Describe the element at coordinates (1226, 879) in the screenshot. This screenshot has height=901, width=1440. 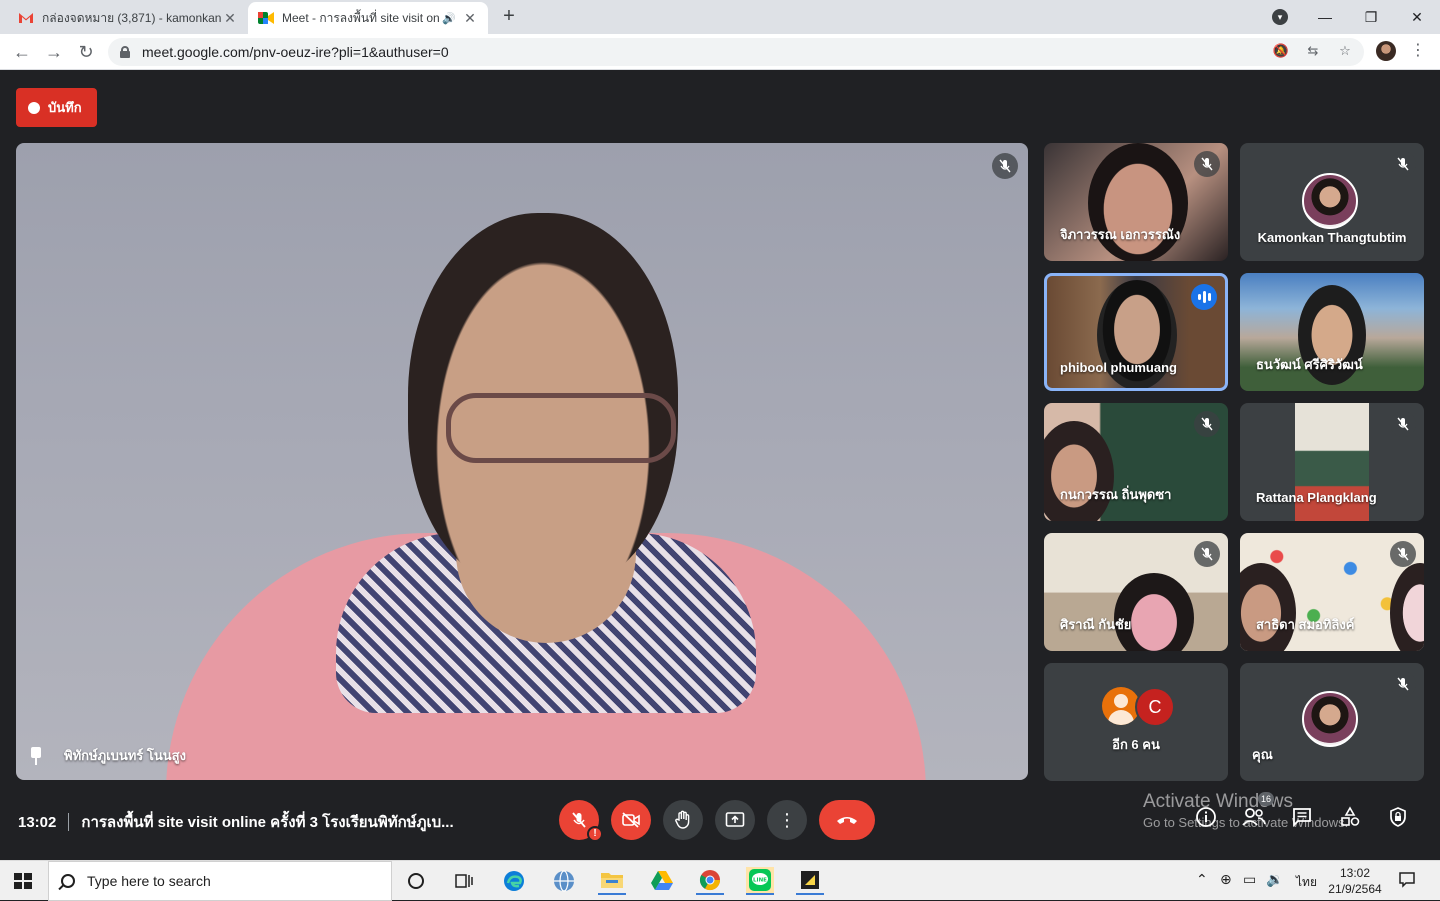
I see `meet-now-icon: ⊕` at that location.